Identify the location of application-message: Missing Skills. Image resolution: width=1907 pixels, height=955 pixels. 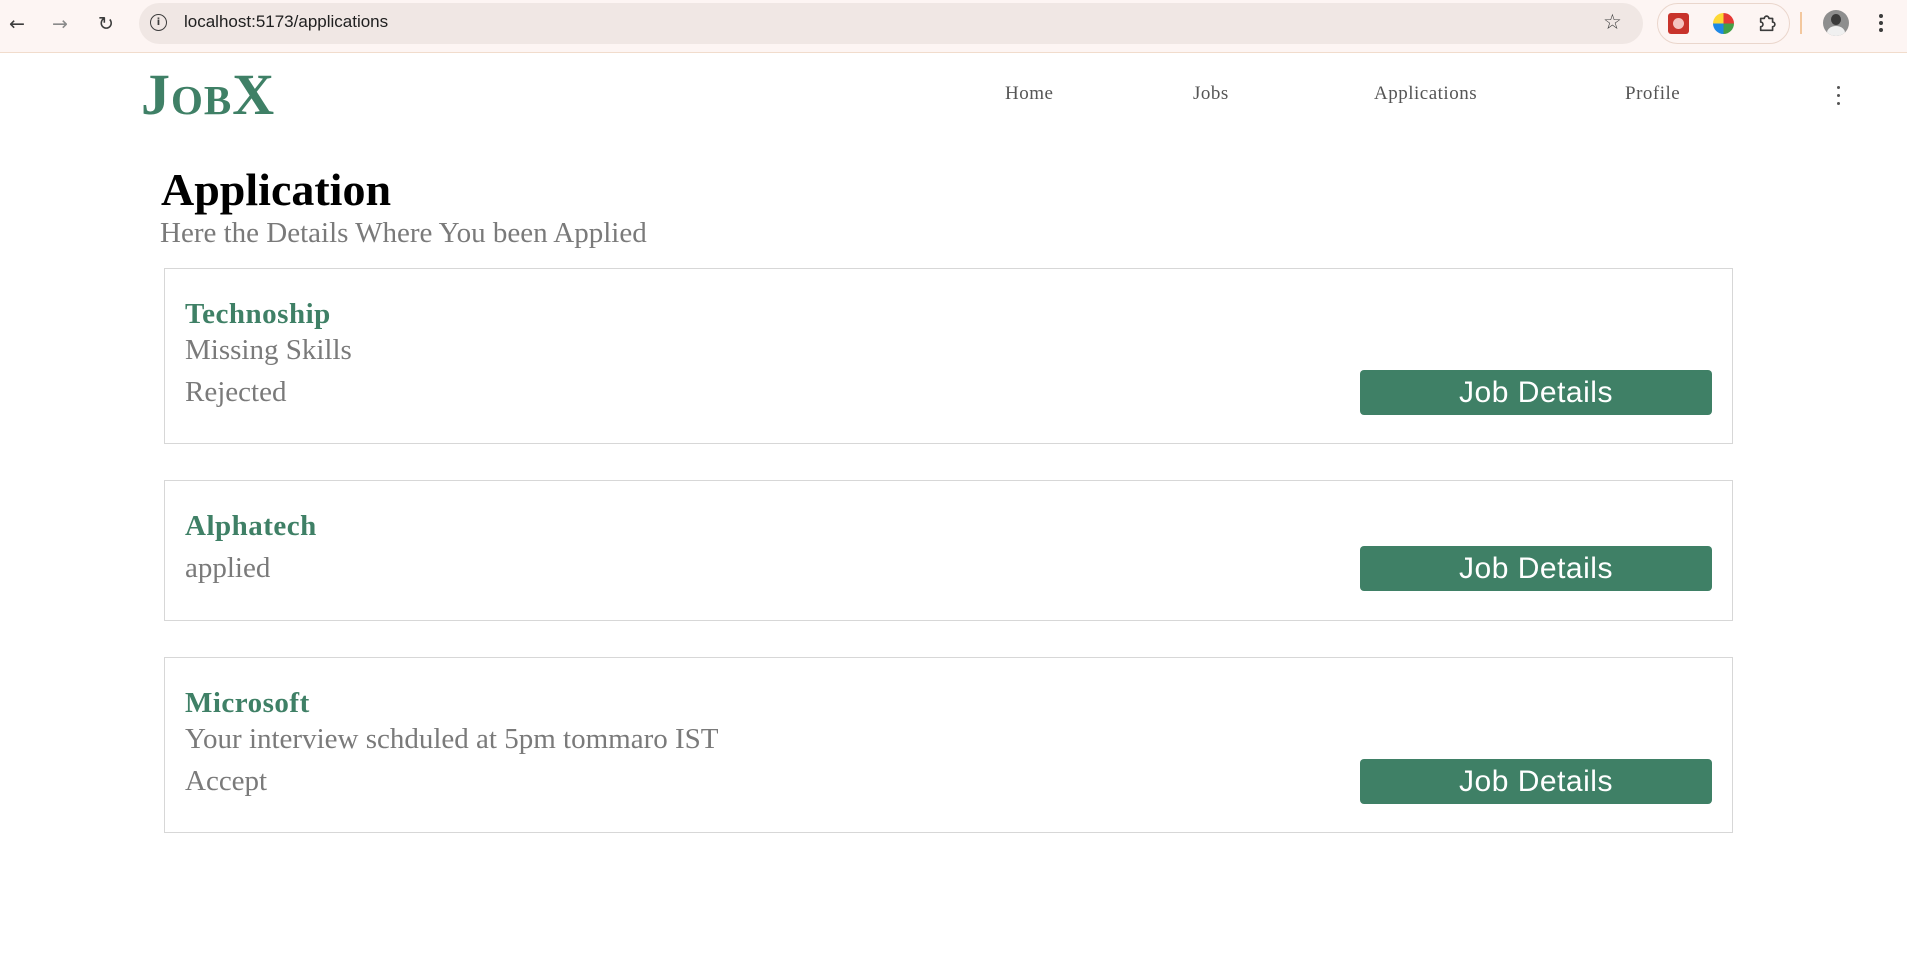
(268, 350).